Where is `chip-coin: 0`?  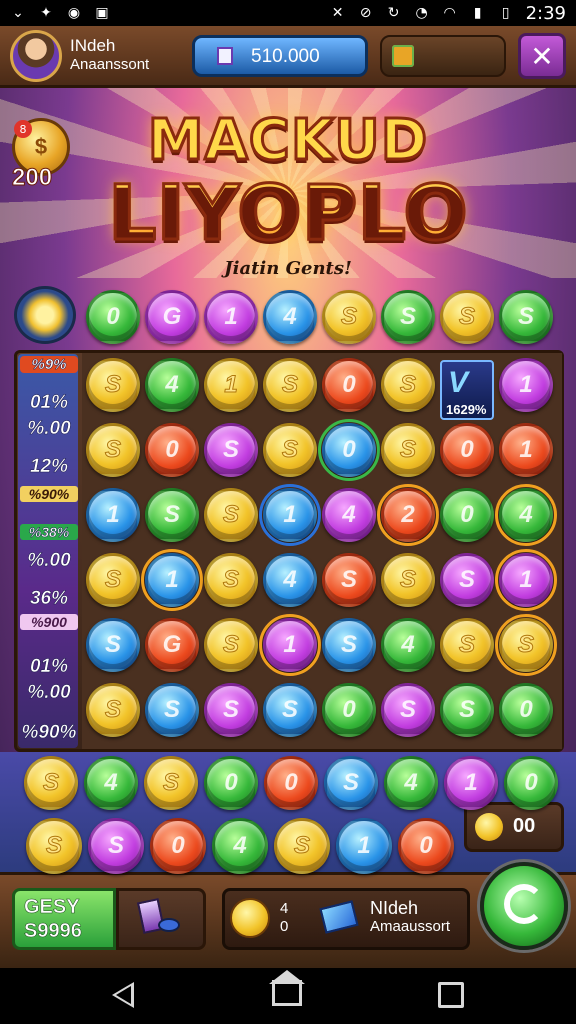 chip-coin: 0 is located at coordinates (113, 317).